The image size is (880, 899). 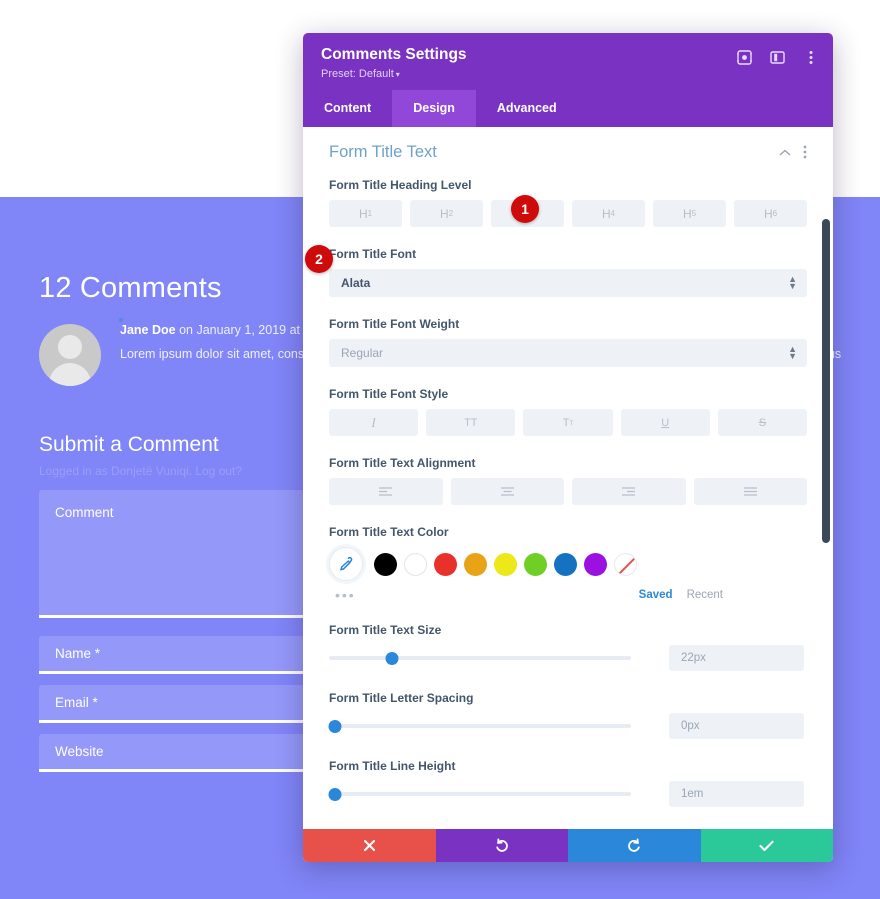 I want to click on swatch-purple, so click(x=595, y=564).